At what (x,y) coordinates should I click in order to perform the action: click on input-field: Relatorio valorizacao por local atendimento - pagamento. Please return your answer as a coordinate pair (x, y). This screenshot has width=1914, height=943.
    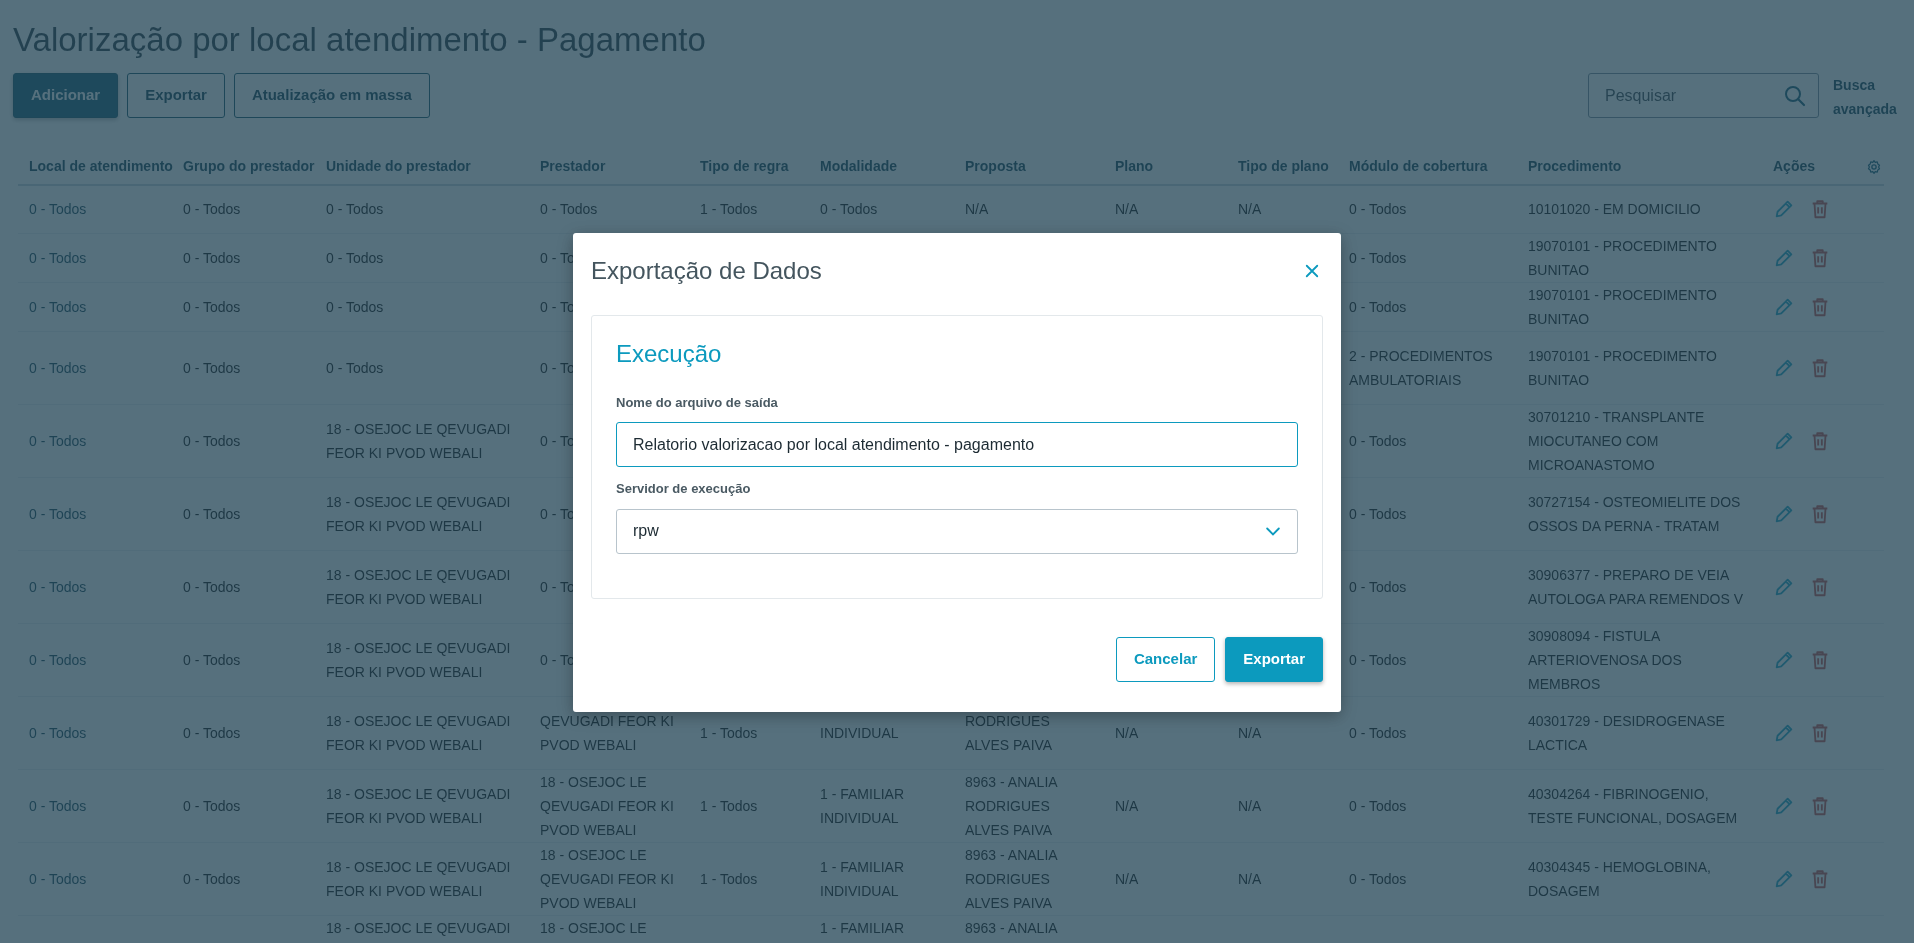
    Looking at the image, I should click on (957, 445).